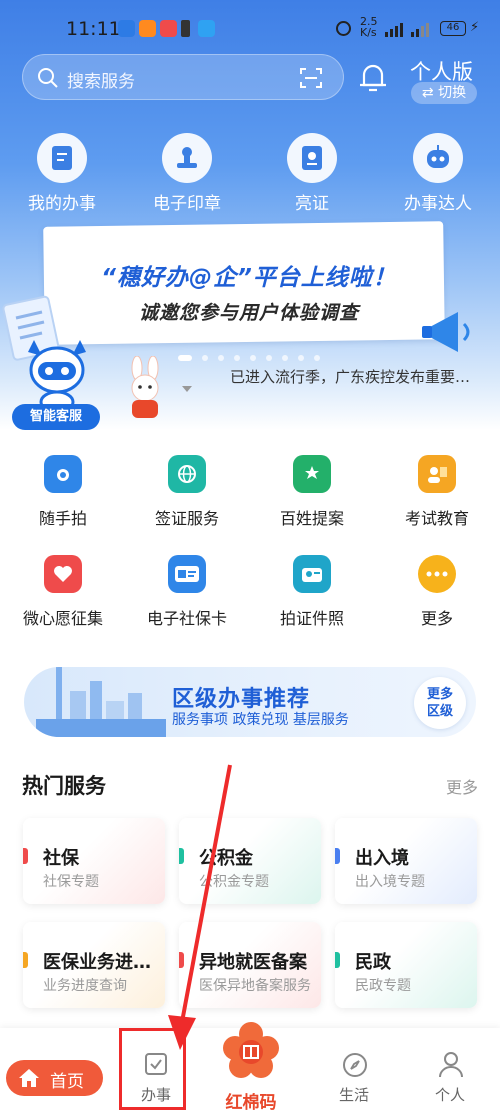  I want to click on nav-personal-label: 个人, so click(449, 1095).